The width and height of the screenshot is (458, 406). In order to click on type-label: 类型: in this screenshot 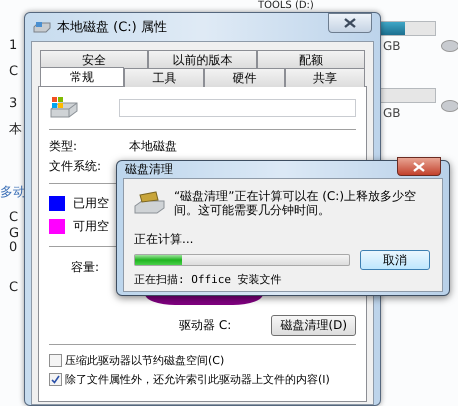, I will do `click(63, 146)`.